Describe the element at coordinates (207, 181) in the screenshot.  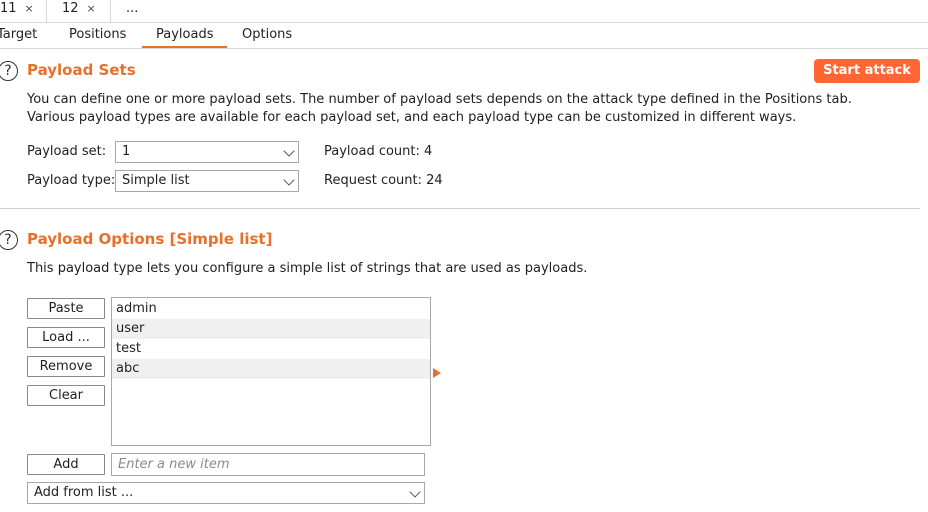
I see `payload-type-select: Simple list` at that location.